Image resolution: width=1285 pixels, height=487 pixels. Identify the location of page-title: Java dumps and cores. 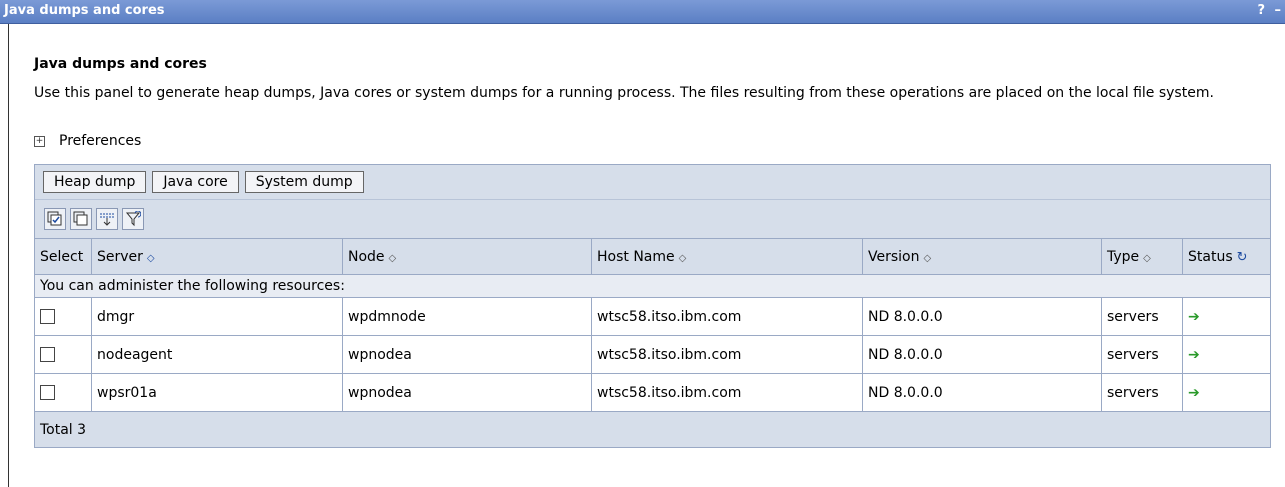
(120, 64).